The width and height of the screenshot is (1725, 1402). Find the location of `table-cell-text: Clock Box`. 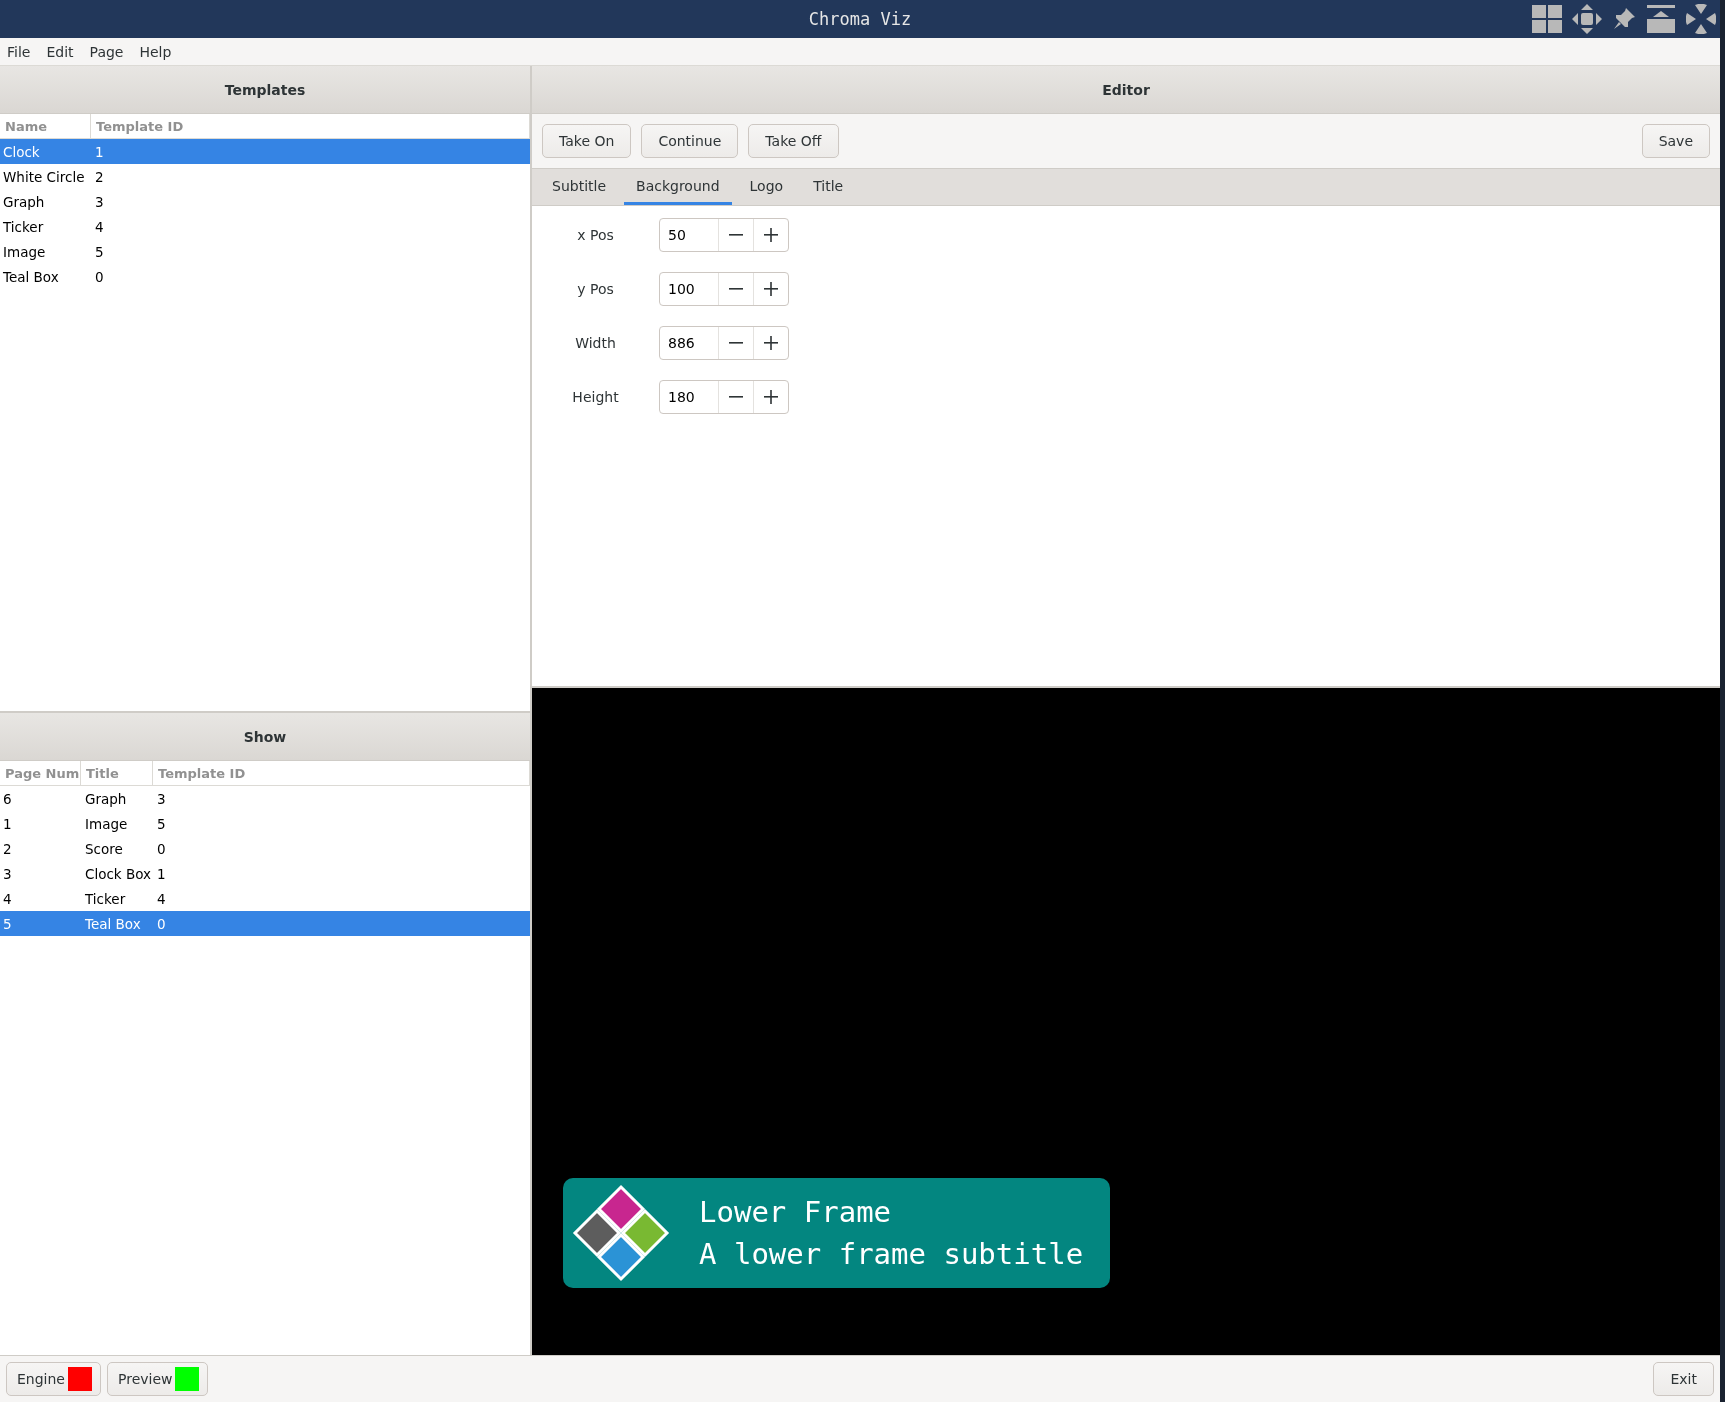

table-cell-text: Clock Box is located at coordinates (118, 873).